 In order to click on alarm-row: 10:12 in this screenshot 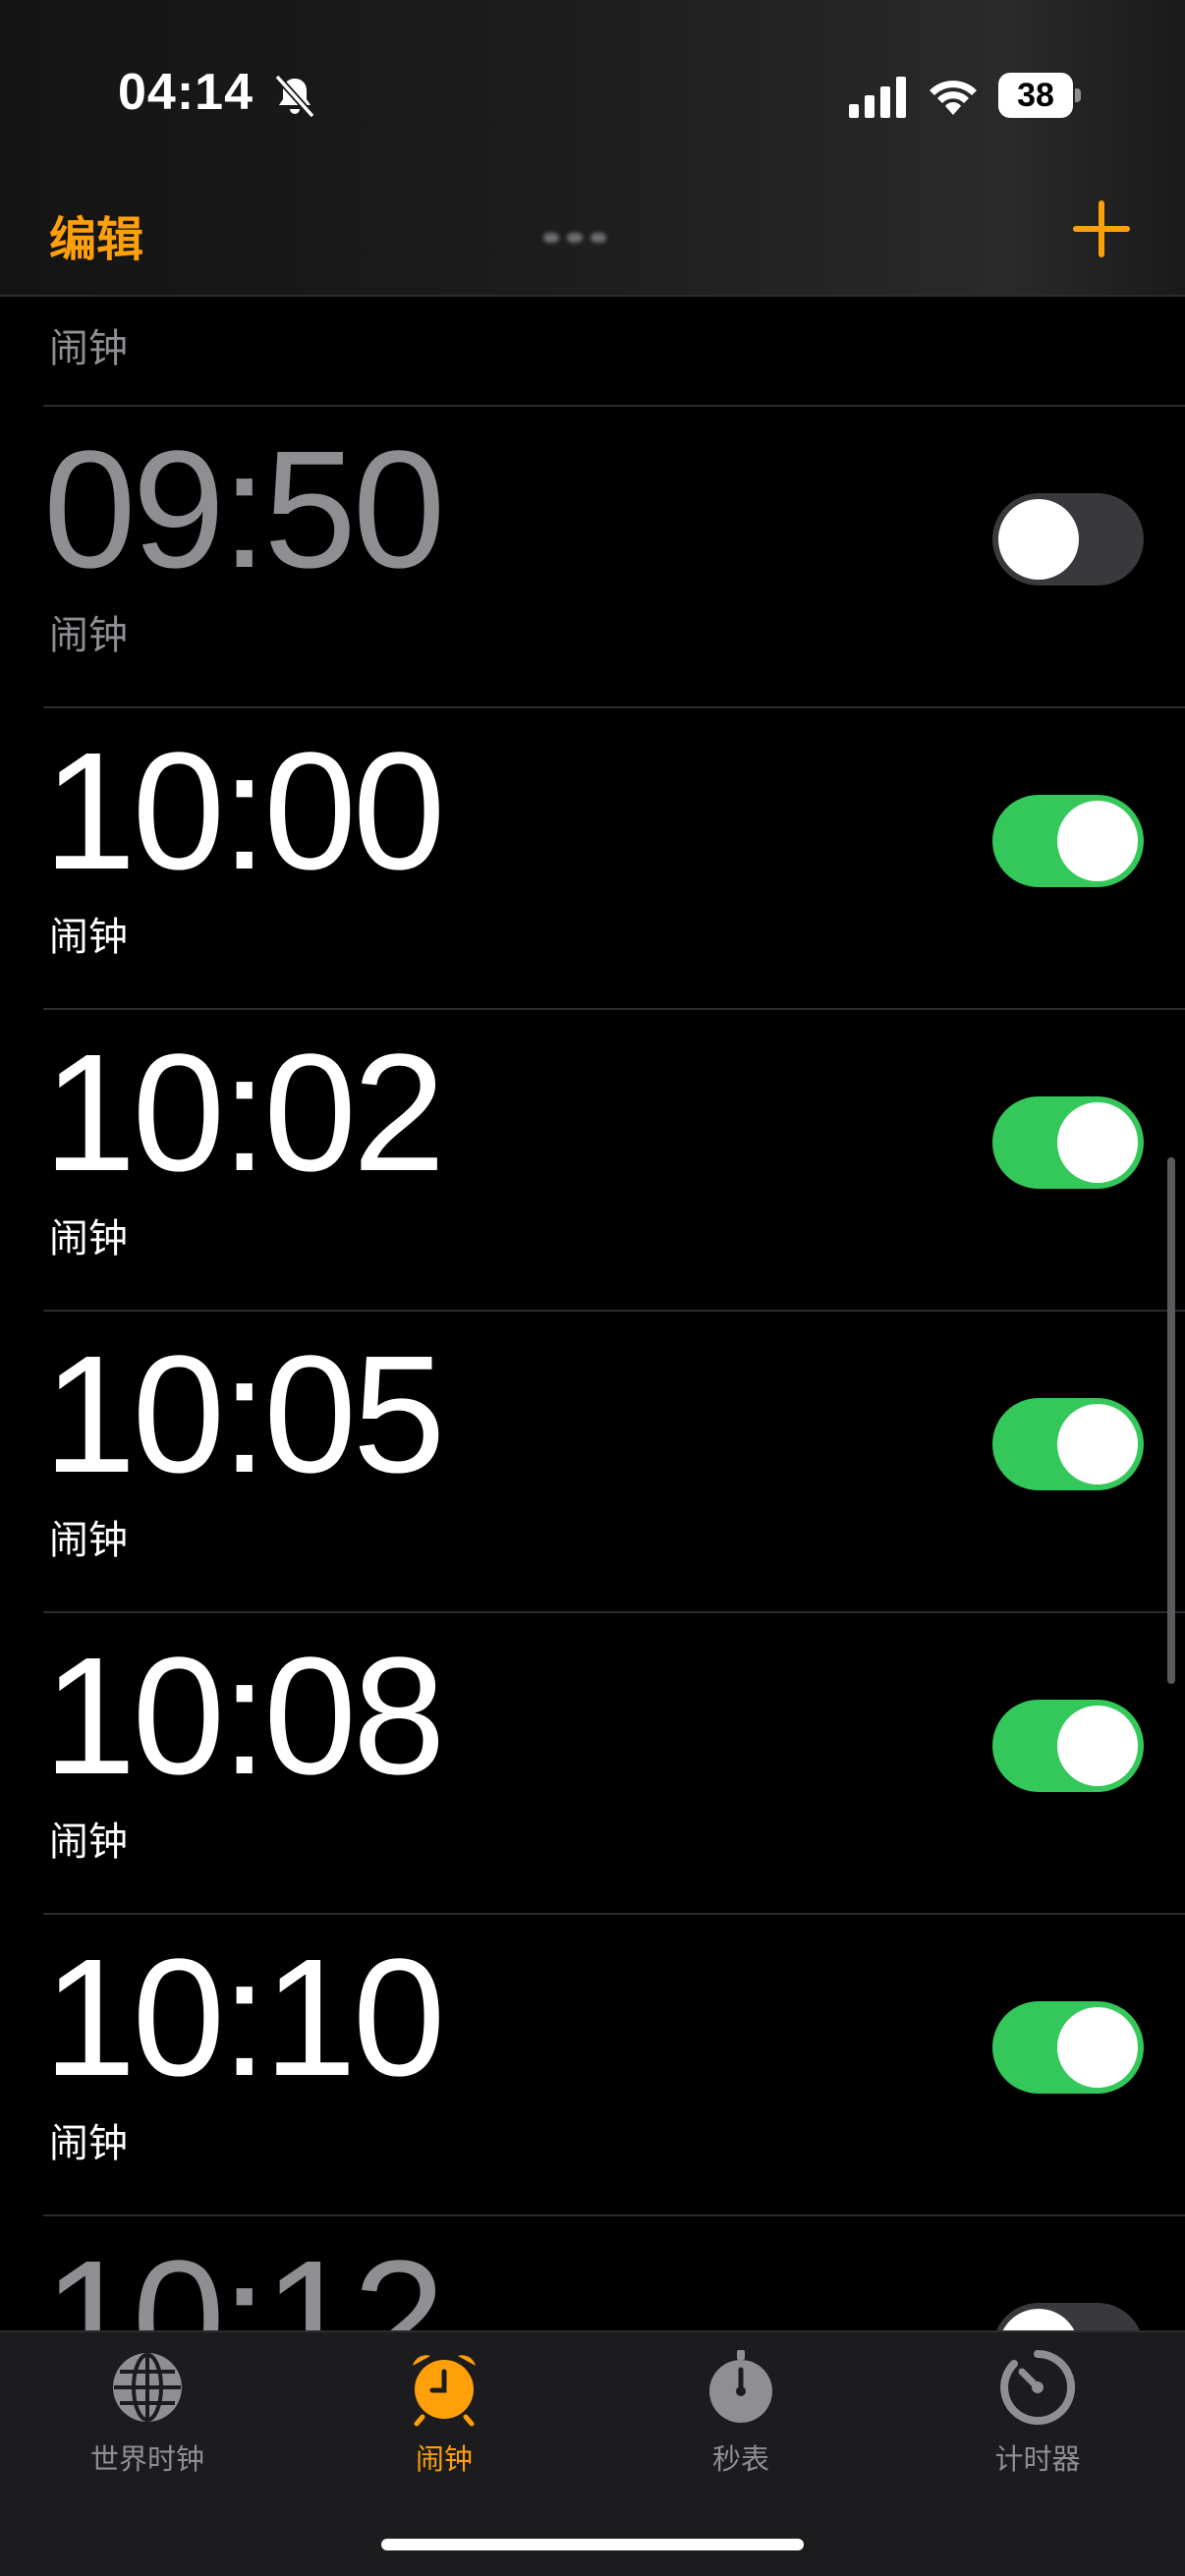, I will do `click(592, 2273)`.